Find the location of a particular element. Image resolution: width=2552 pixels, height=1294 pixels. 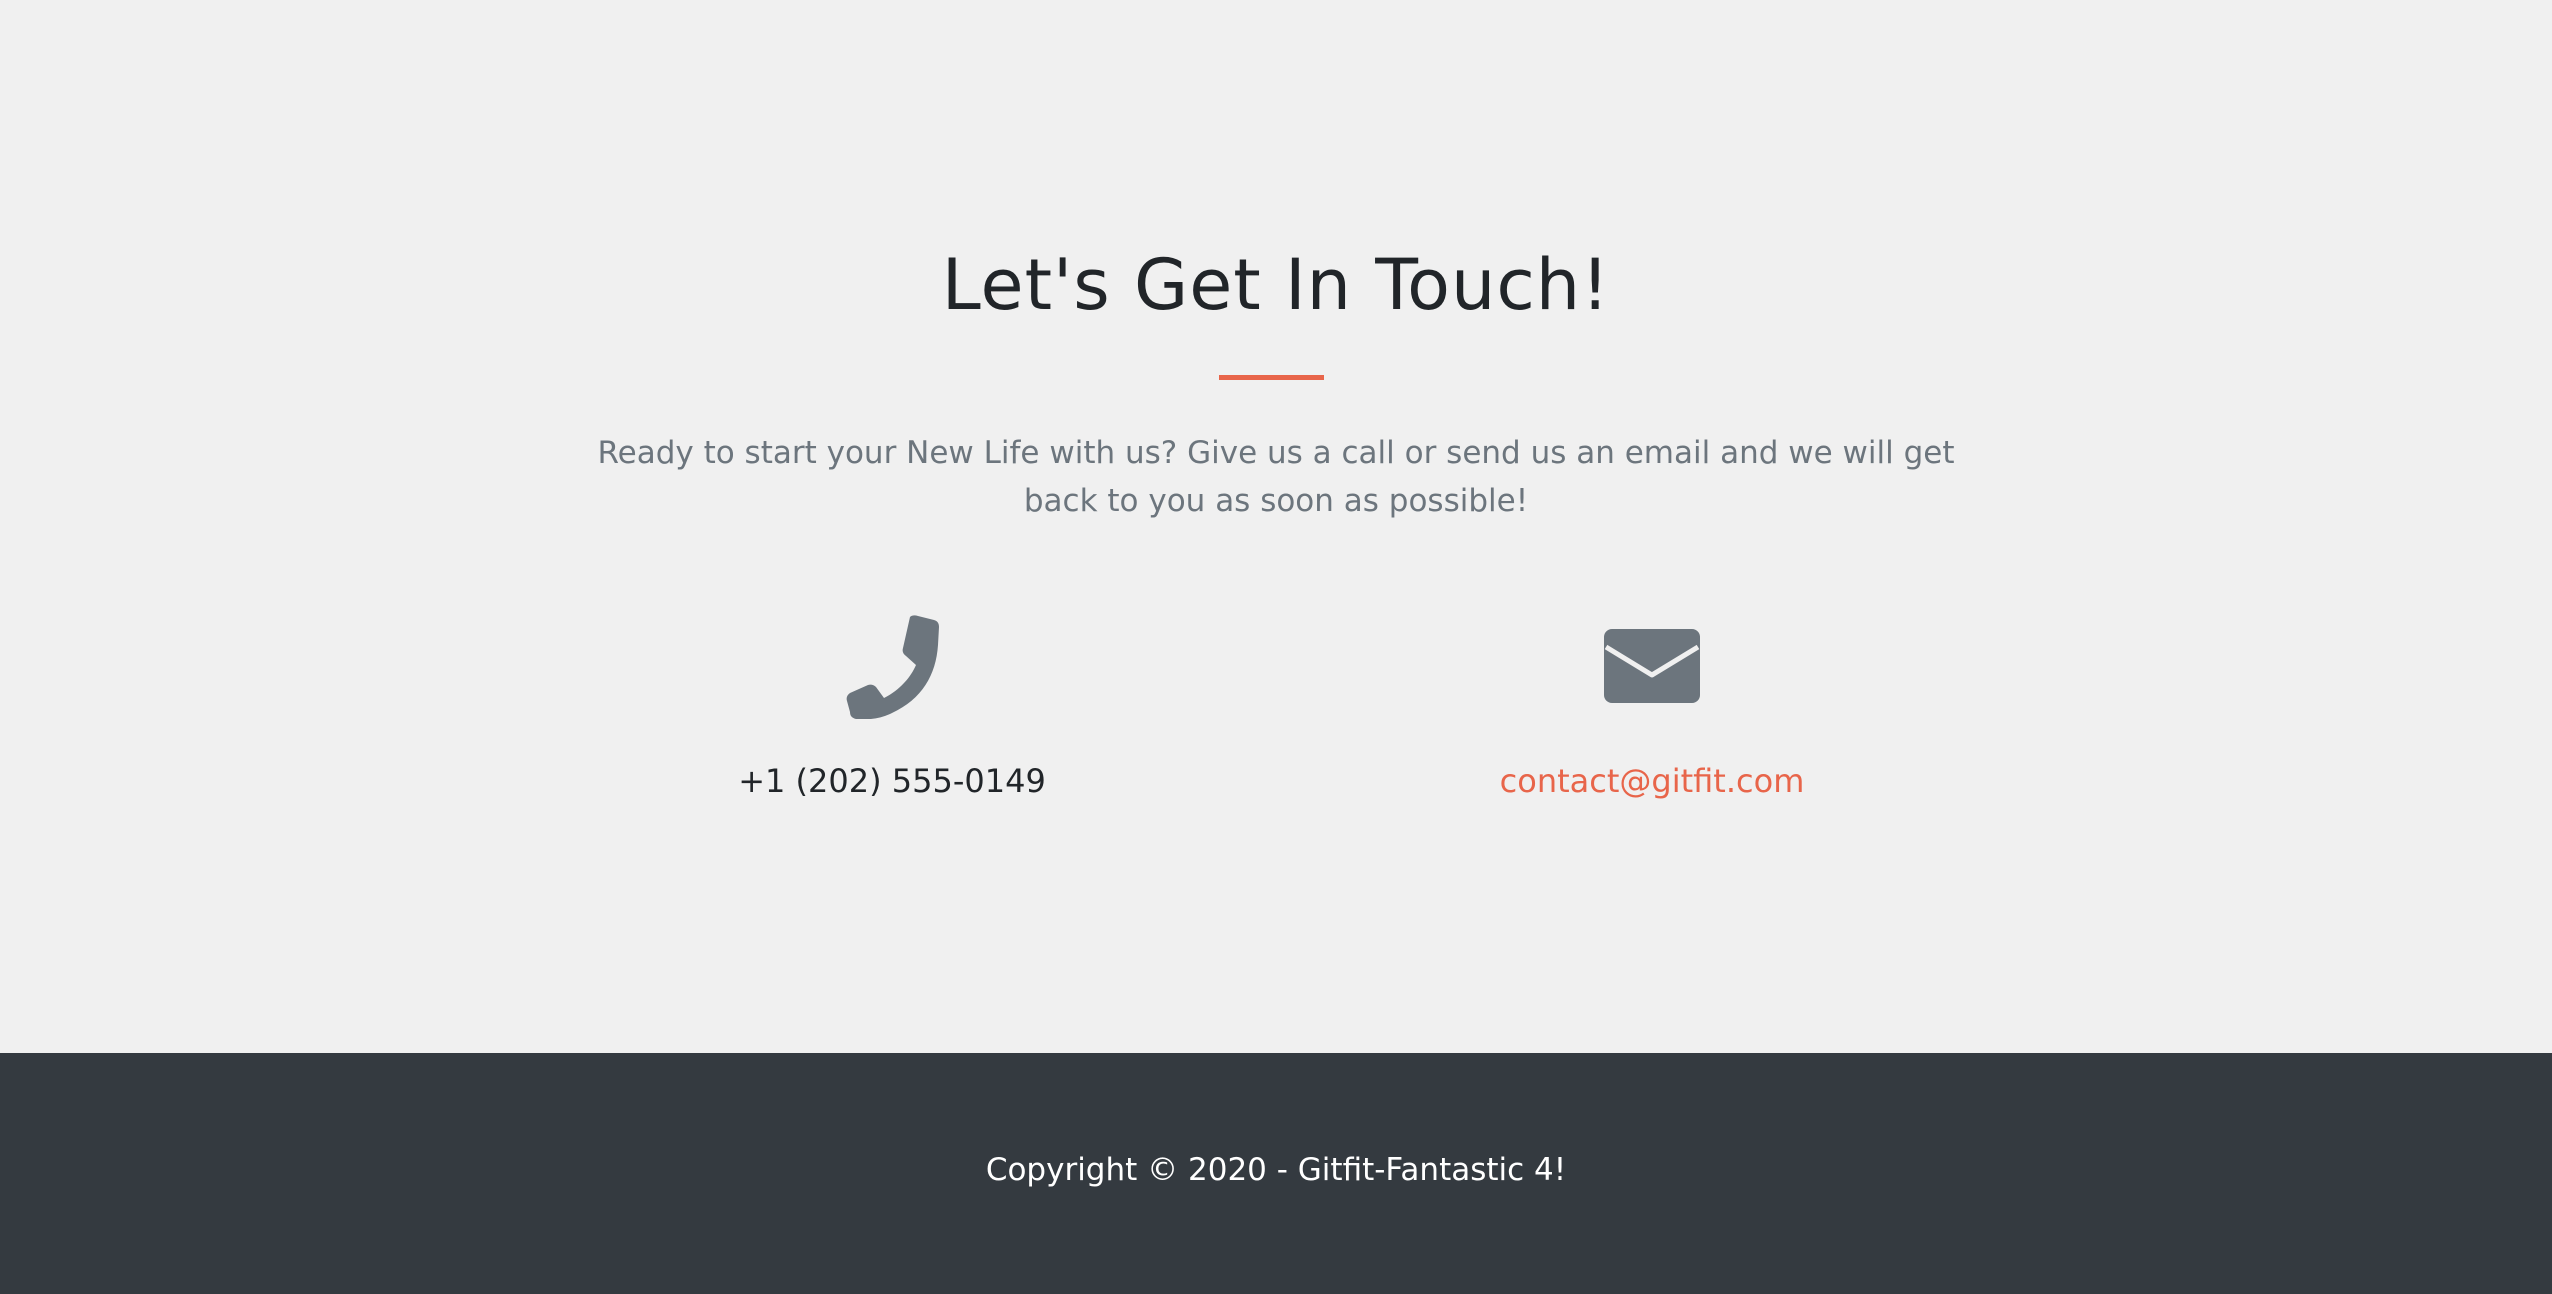

phone-number: +1 (202) 555-0149 is located at coordinates (892, 781).